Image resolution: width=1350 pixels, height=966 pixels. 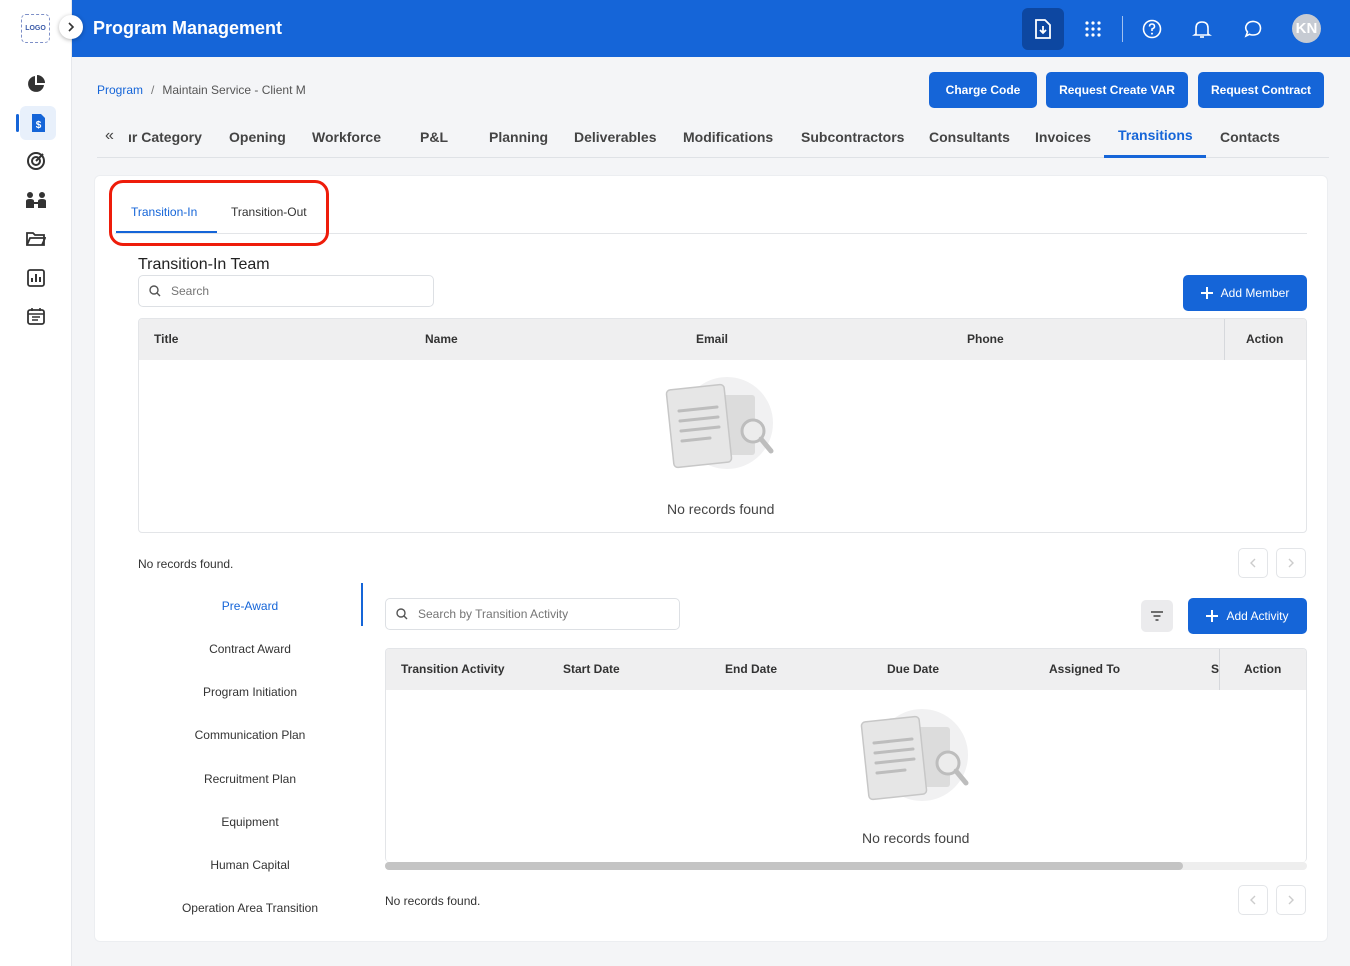 I want to click on scrollbar-thumb, so click(x=784, y=866).